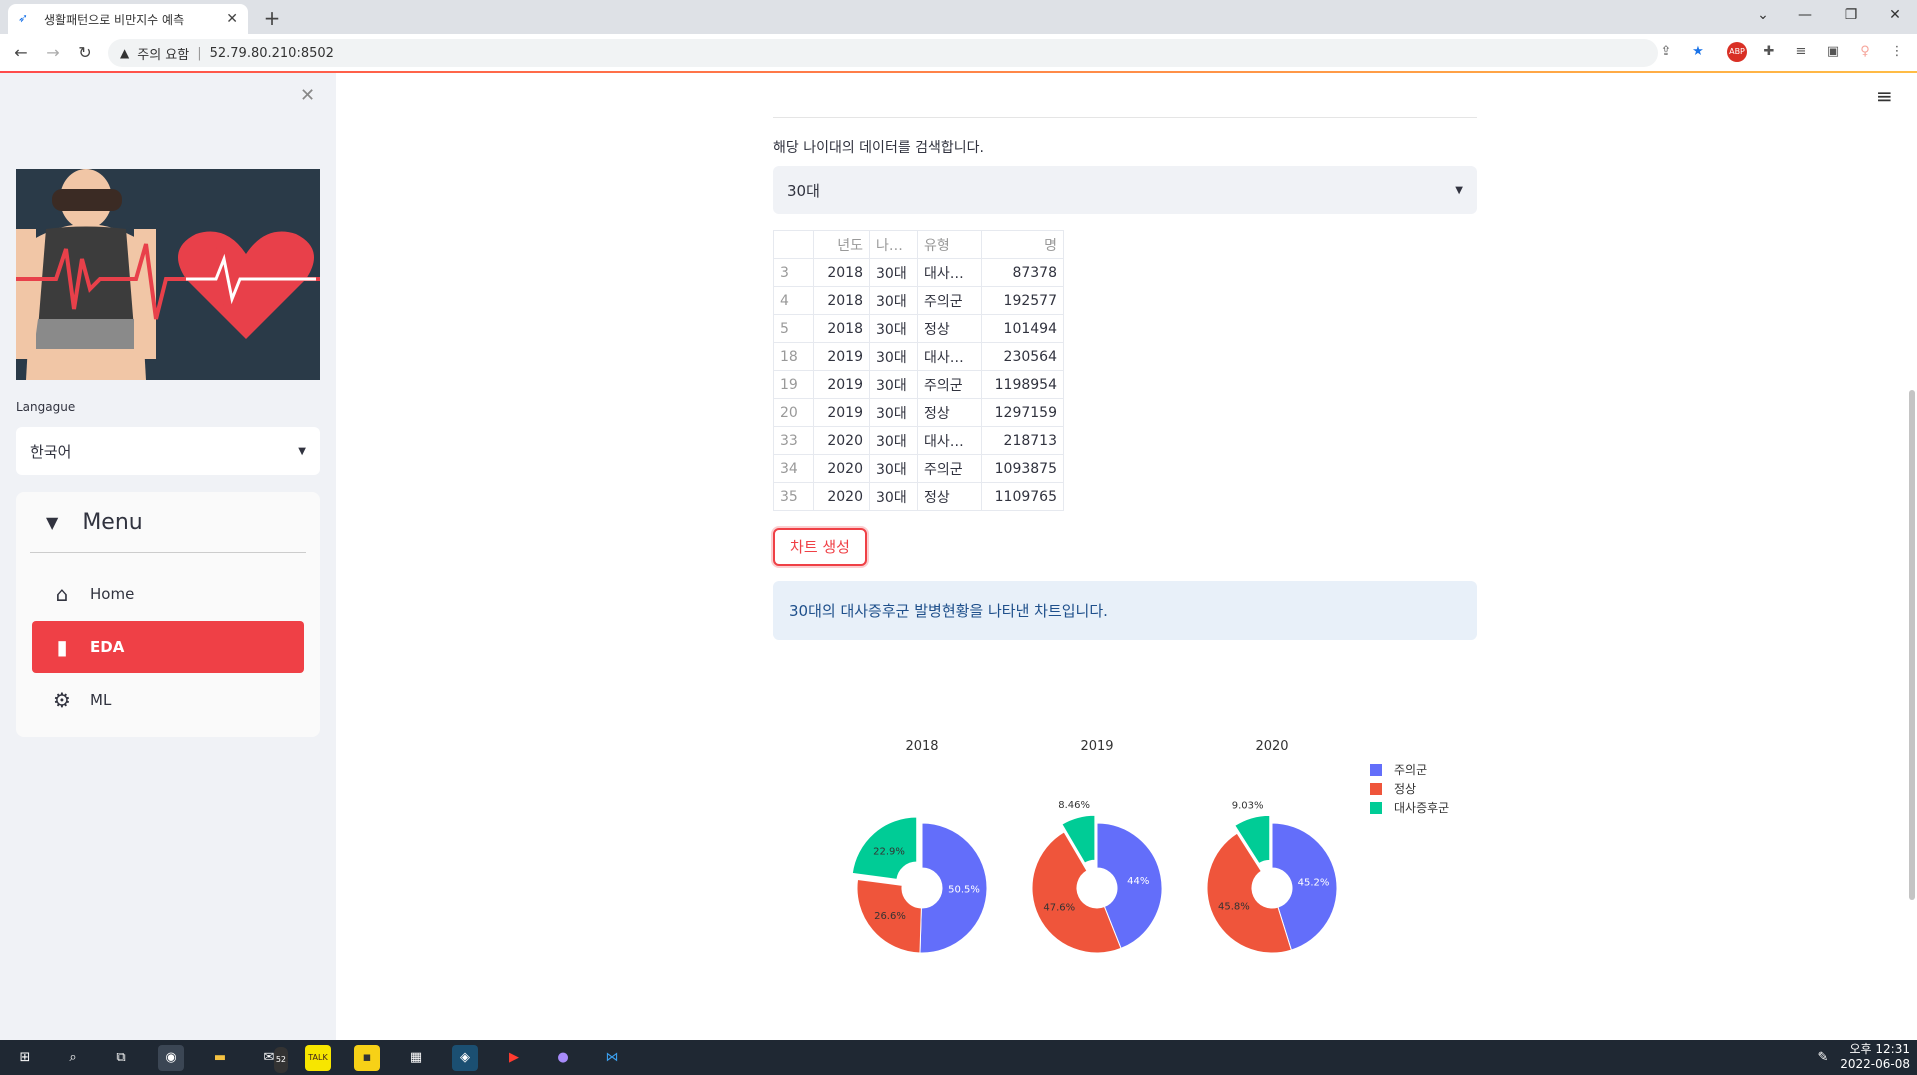  I want to click on forward-icon: →, so click(53, 53).